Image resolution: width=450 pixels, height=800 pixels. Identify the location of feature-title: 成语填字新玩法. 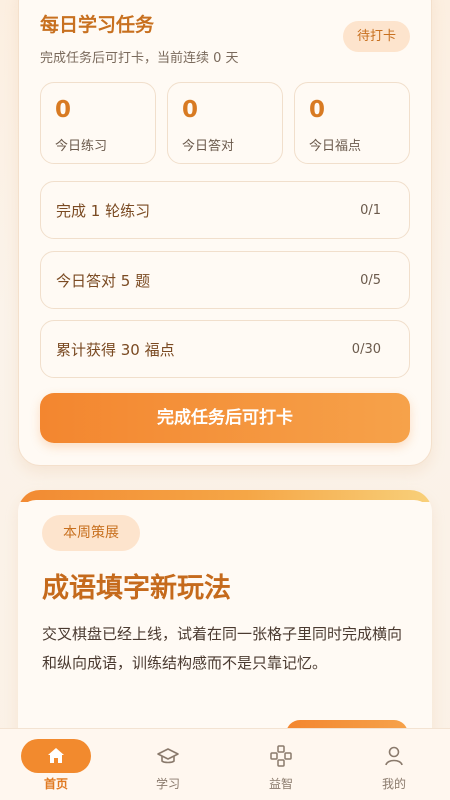
(136, 588).